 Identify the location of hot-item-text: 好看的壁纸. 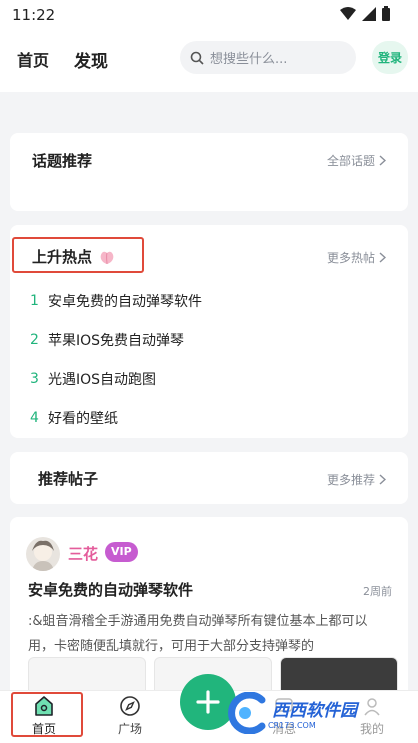
(83, 418).